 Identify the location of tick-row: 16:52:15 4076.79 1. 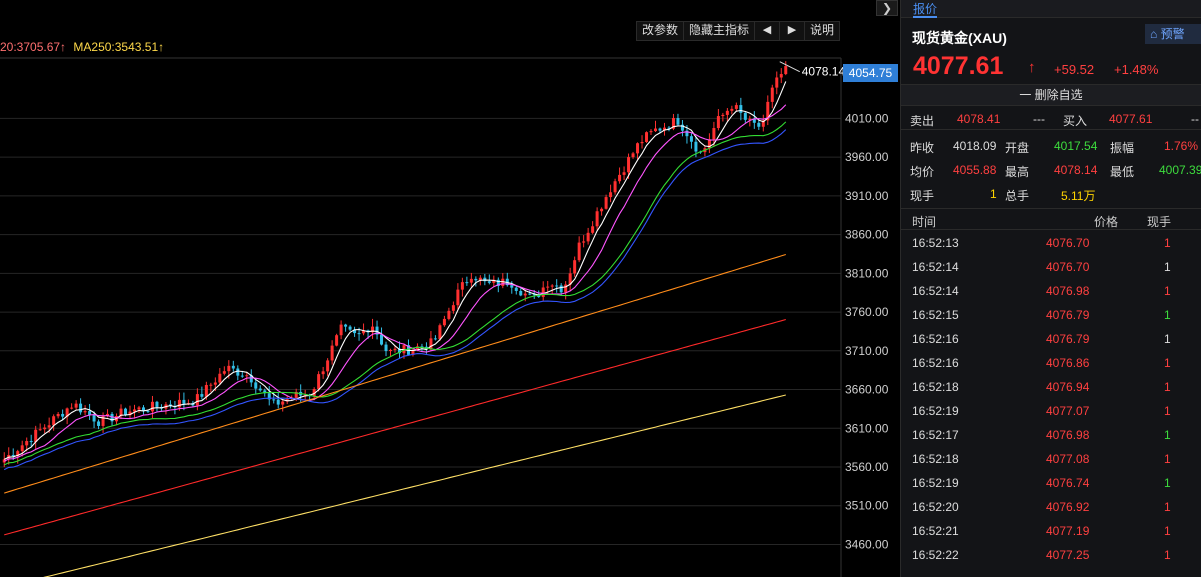
(1051, 314).